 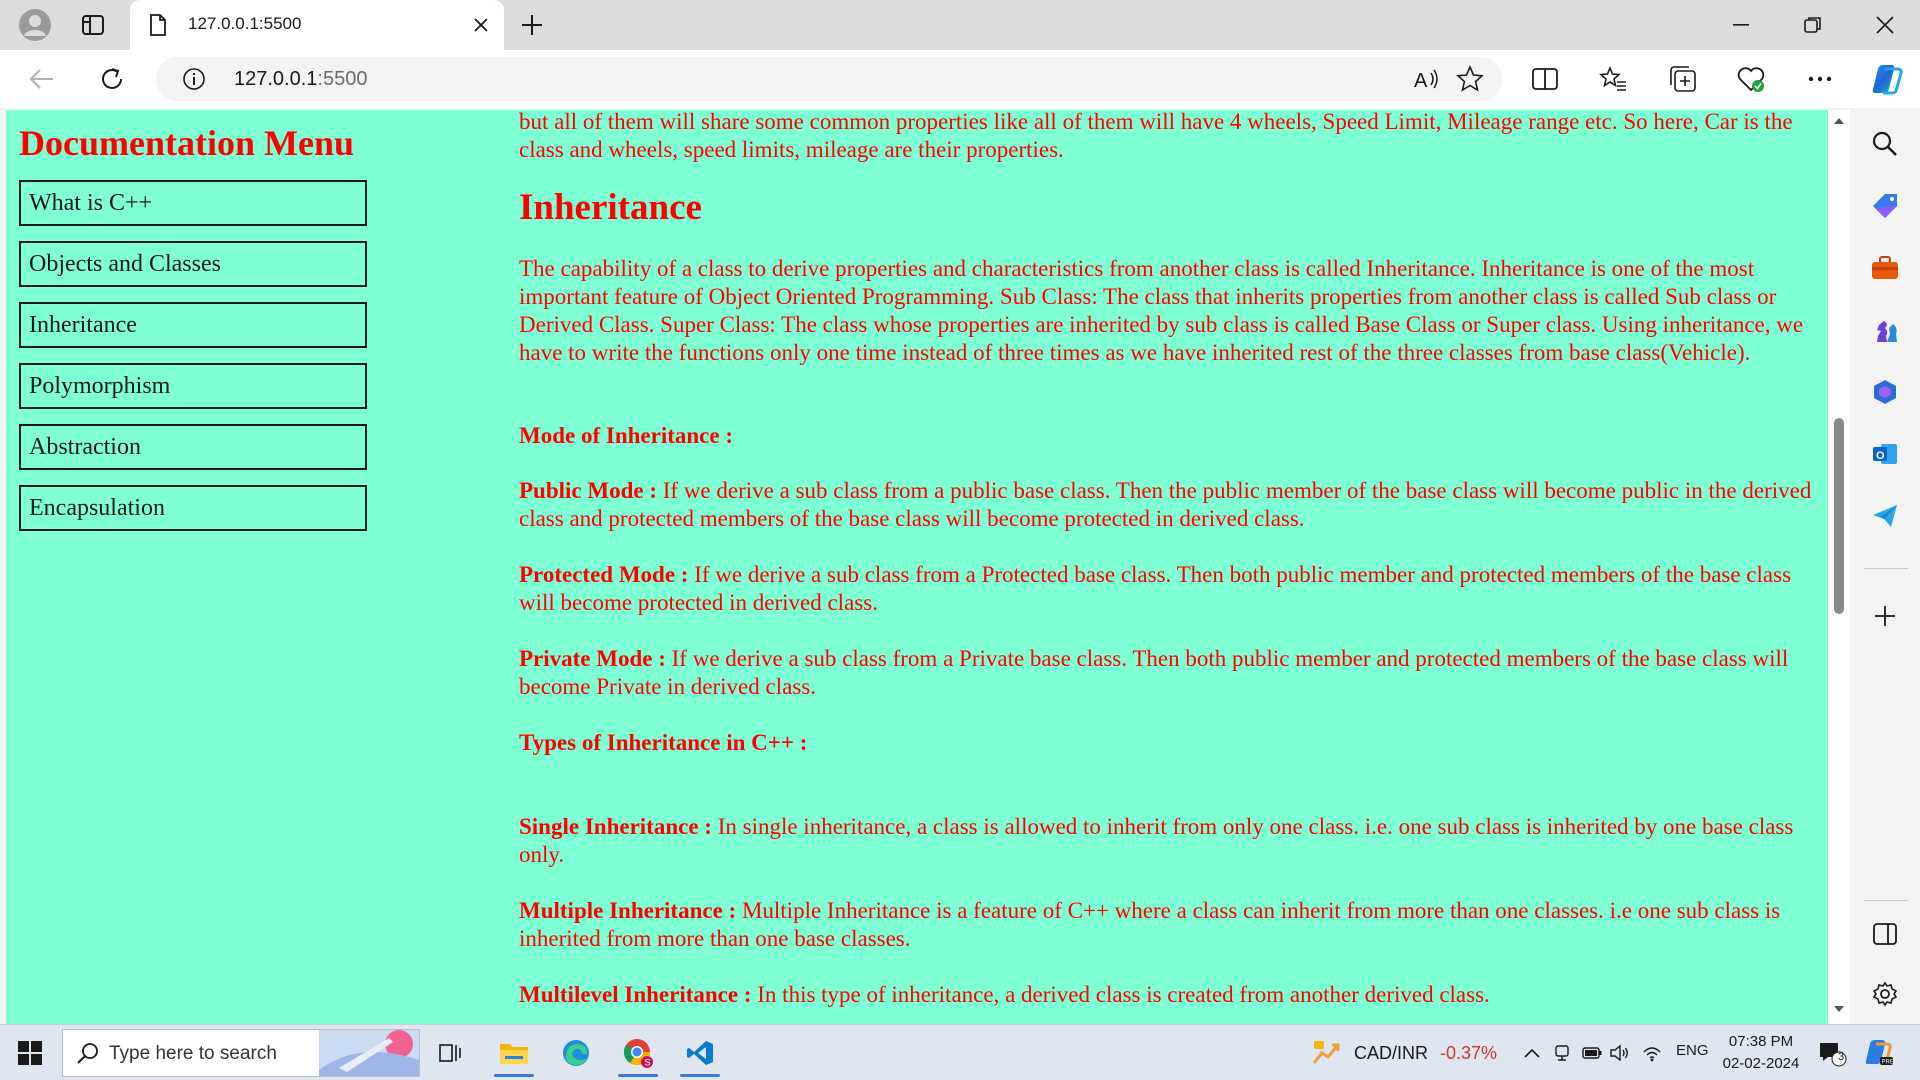 What do you see at coordinates (576, 1053) in the screenshot?
I see `edge-browser-icon` at bounding box center [576, 1053].